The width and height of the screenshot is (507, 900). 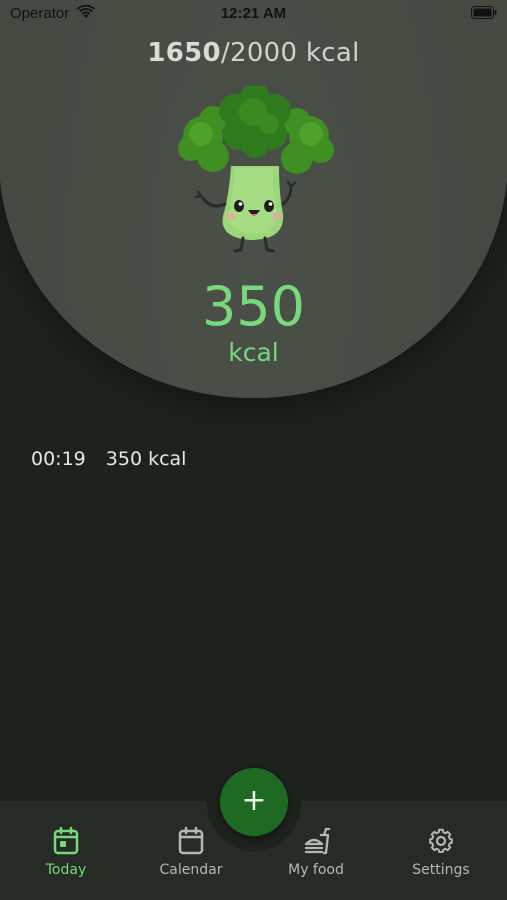 I want to click on status-bar: Operator 12:21 AM, so click(x=253, y=14).